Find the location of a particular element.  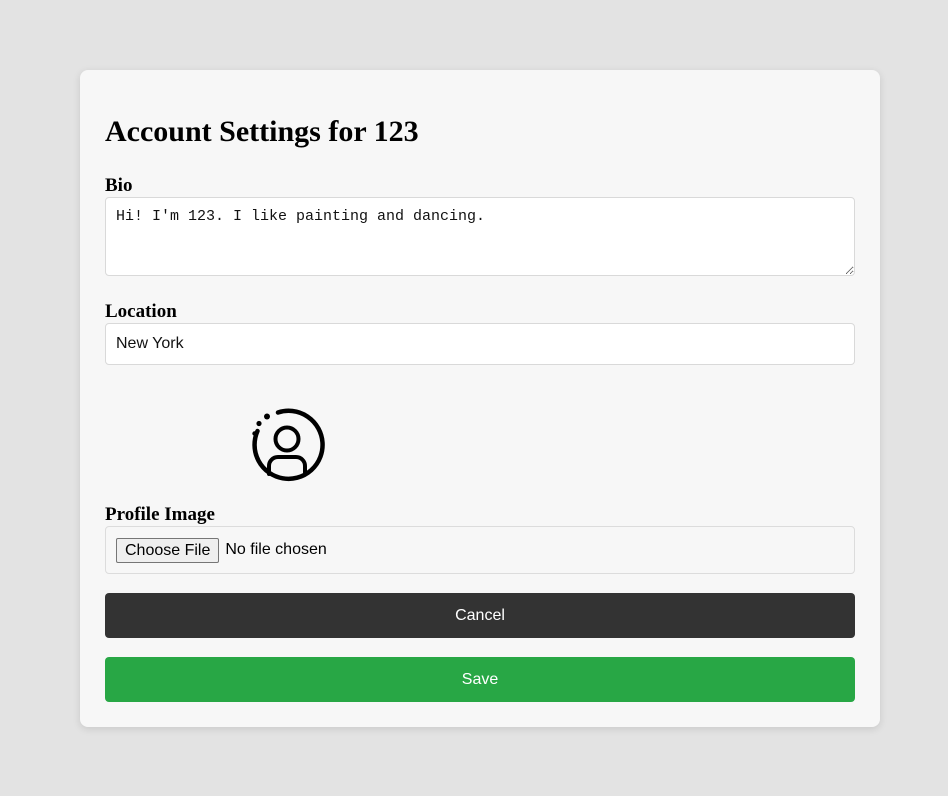

save-button: Save is located at coordinates (480, 679).